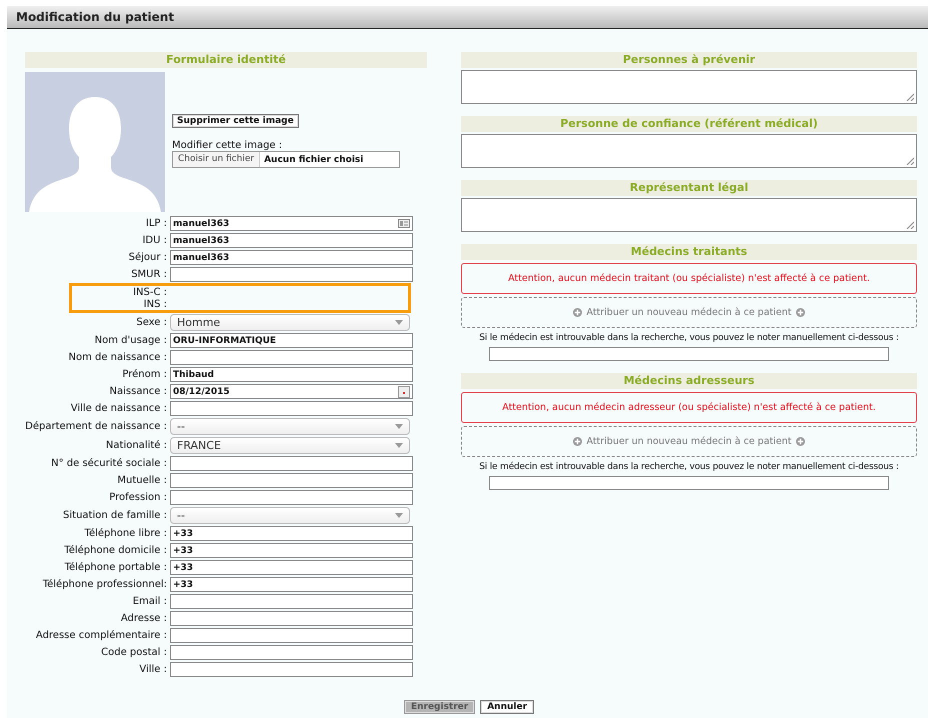  I want to click on input-field: Thibaud, so click(291, 374).